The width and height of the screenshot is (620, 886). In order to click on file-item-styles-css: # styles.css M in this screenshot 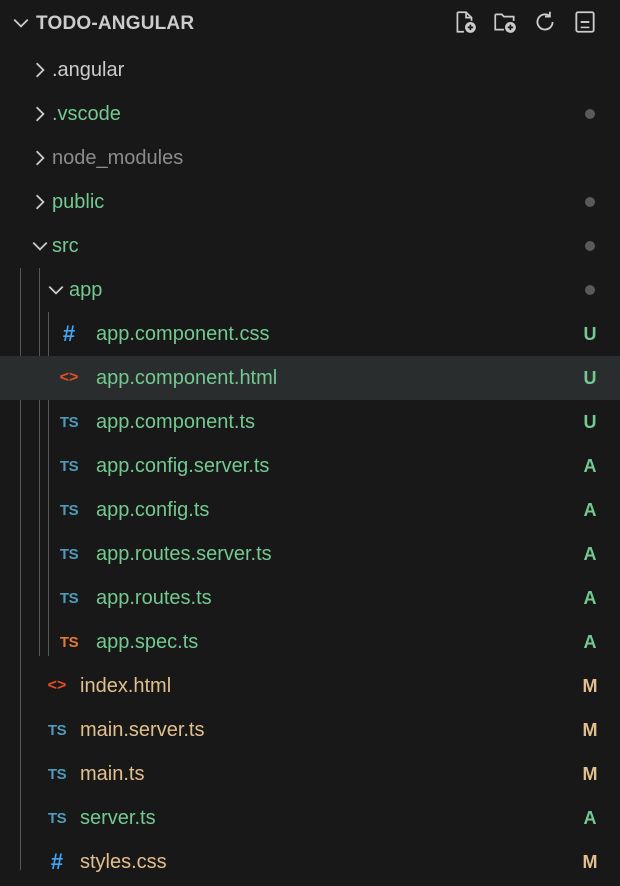, I will do `click(310, 862)`.